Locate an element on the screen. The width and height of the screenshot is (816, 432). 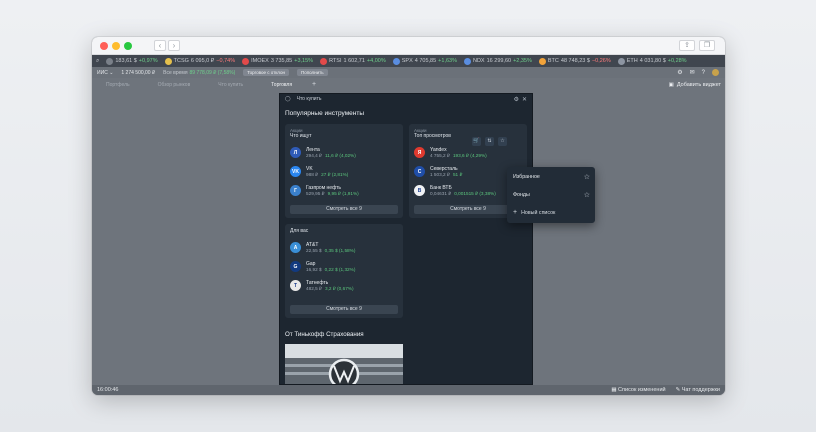
instrument-row: Т Татнефть 482,5 ₽3,2 ₽ (0,67%) is located at coordinates (344, 285).